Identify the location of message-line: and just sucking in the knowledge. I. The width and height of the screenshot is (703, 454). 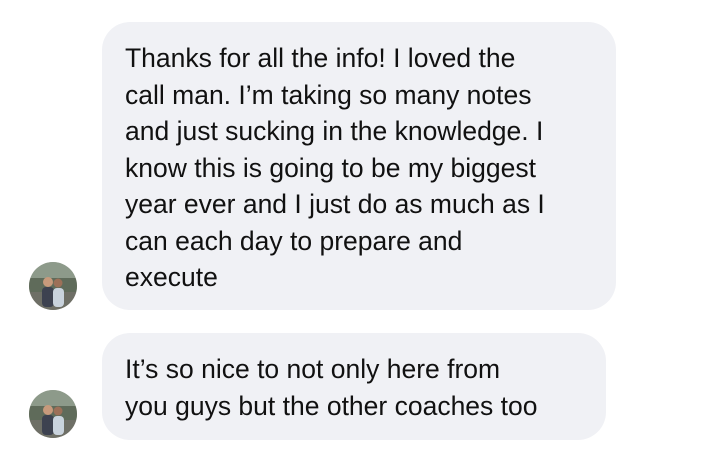
(334, 131).